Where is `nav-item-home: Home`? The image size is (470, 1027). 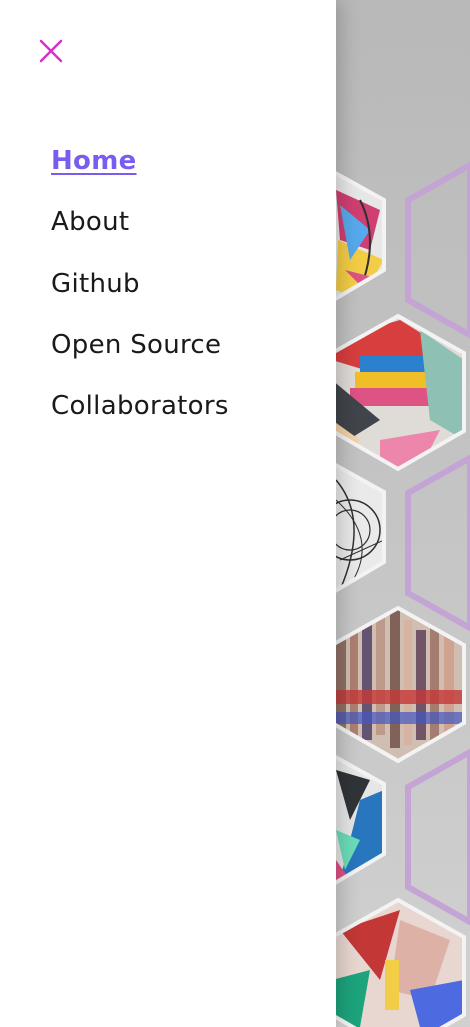 nav-item-home: Home is located at coordinates (140, 173).